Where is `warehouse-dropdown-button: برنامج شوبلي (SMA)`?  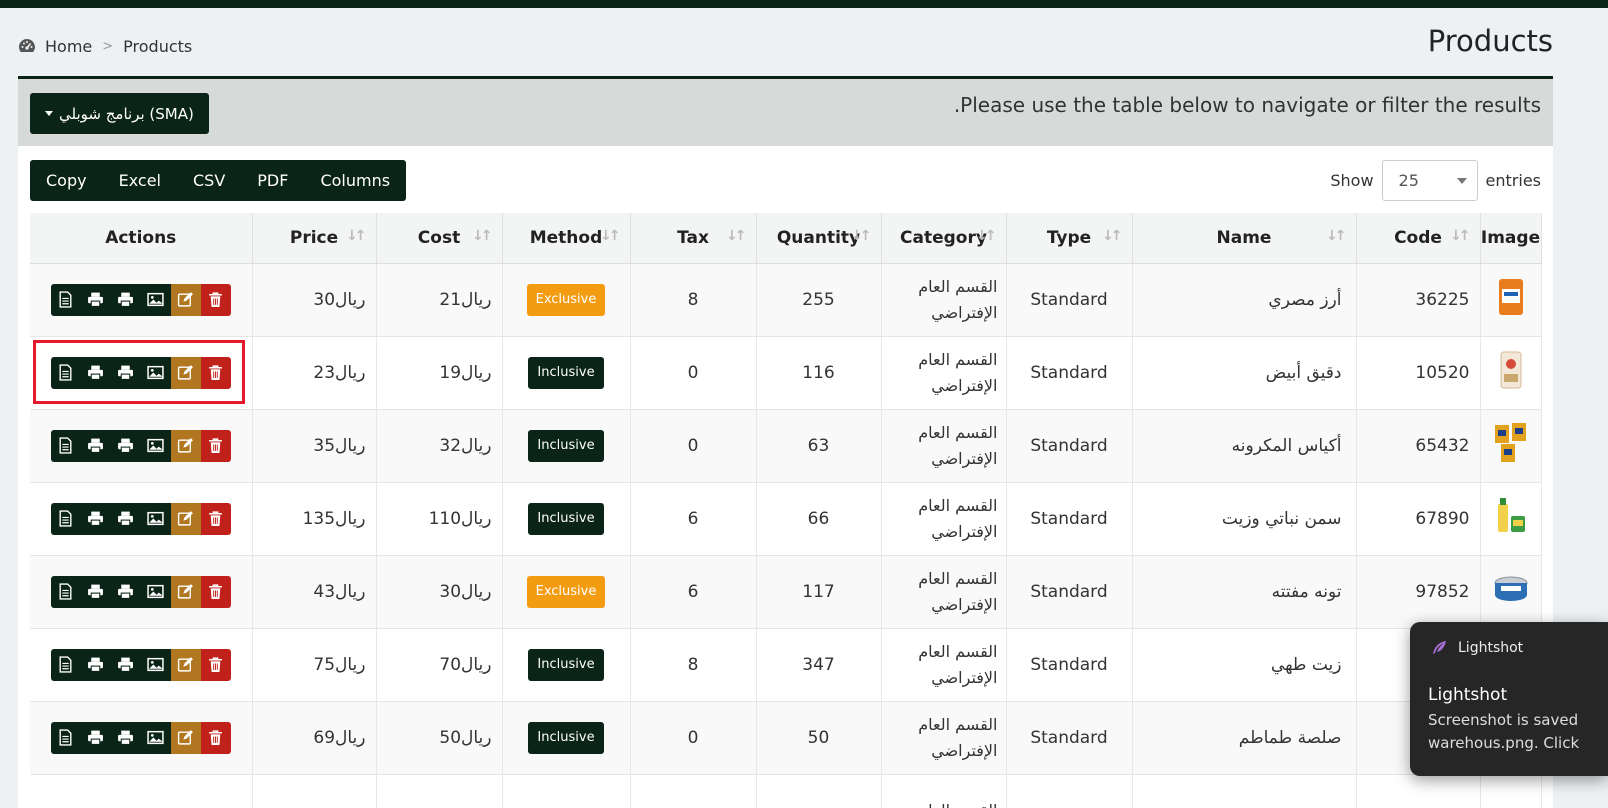 warehouse-dropdown-button: برنامج شوبلي (SMA) is located at coordinates (119, 113).